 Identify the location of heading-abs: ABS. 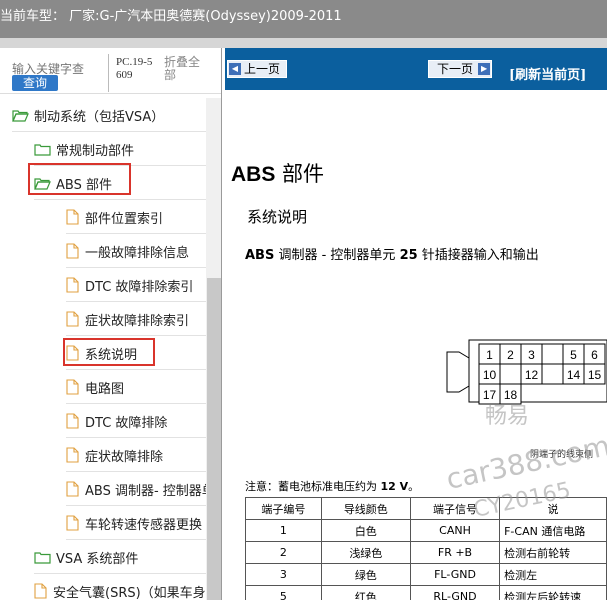
(260, 255).